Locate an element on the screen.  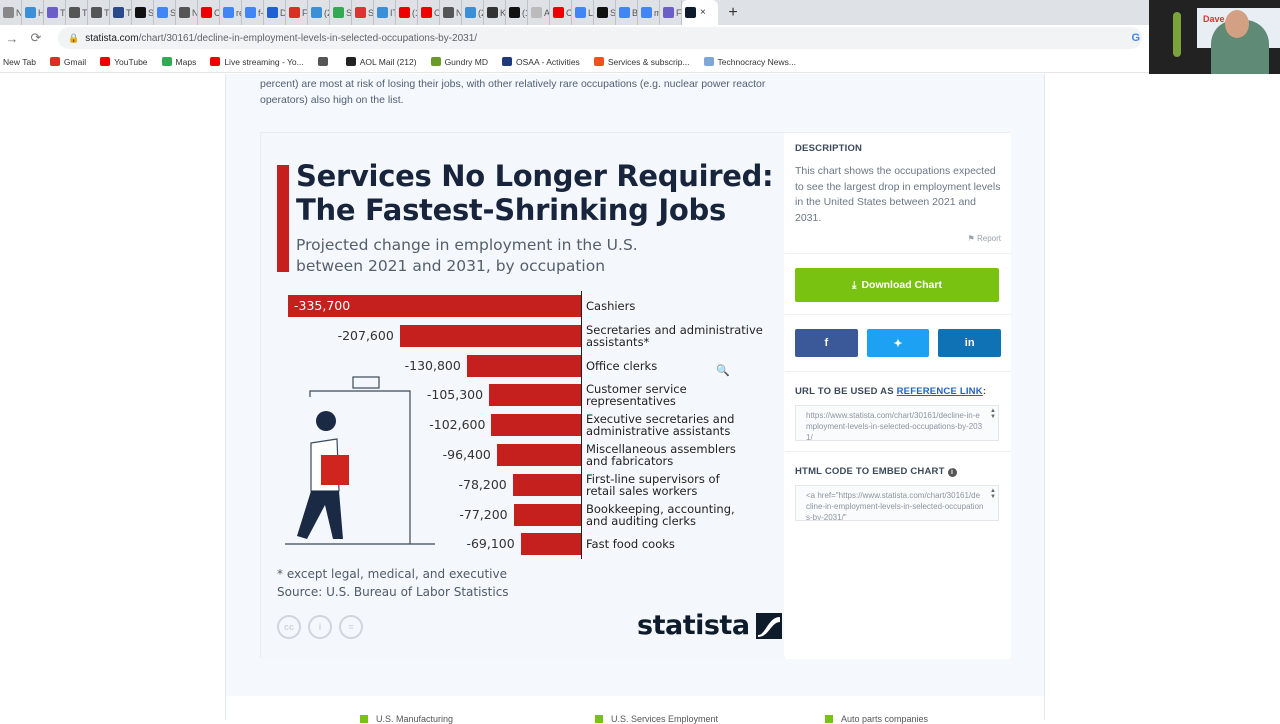
bookmark-label: Gmail is located at coordinates (75, 61).